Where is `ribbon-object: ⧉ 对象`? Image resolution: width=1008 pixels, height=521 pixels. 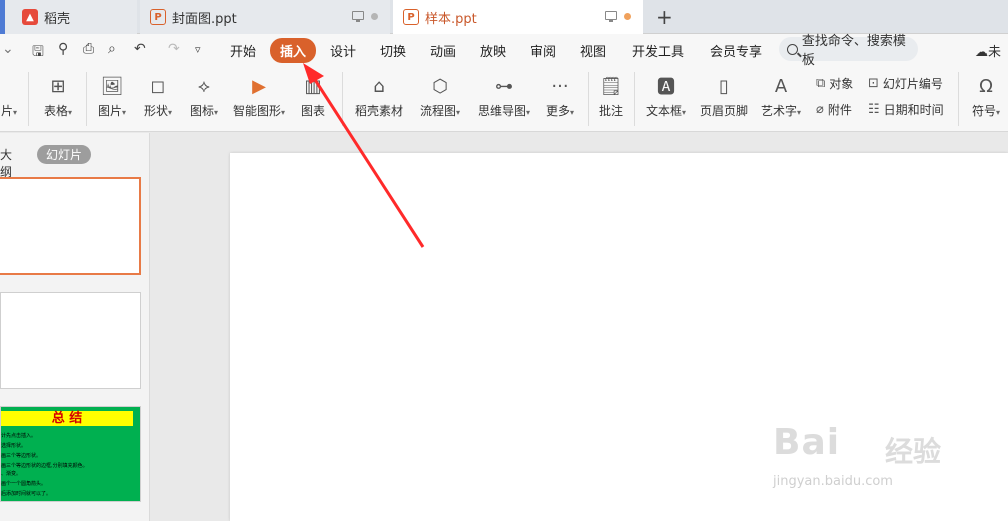 ribbon-object: ⧉ 对象 is located at coordinates (834, 83).